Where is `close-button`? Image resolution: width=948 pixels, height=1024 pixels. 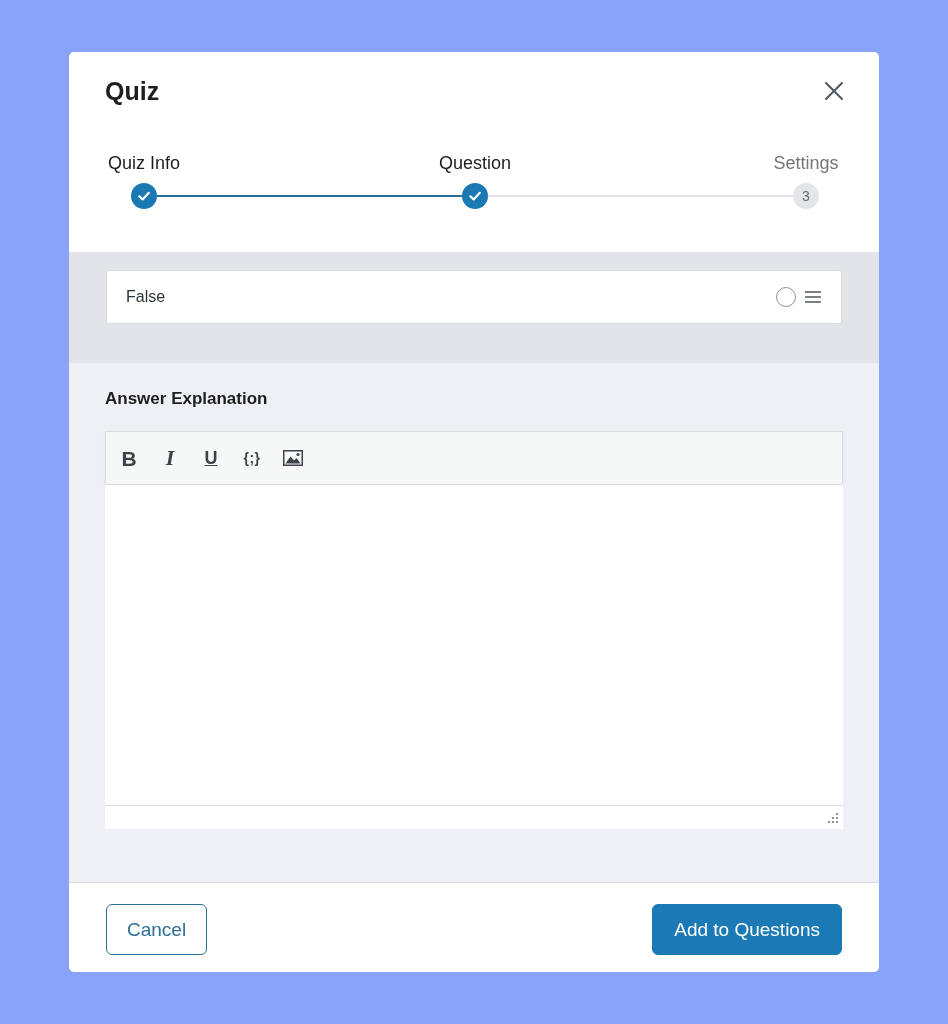
close-button is located at coordinates (834, 91).